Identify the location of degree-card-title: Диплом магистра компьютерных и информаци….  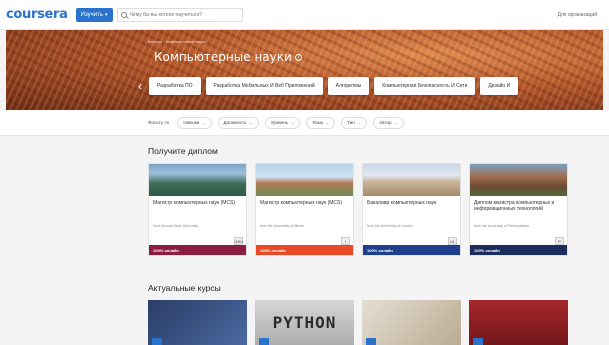
(514, 206).